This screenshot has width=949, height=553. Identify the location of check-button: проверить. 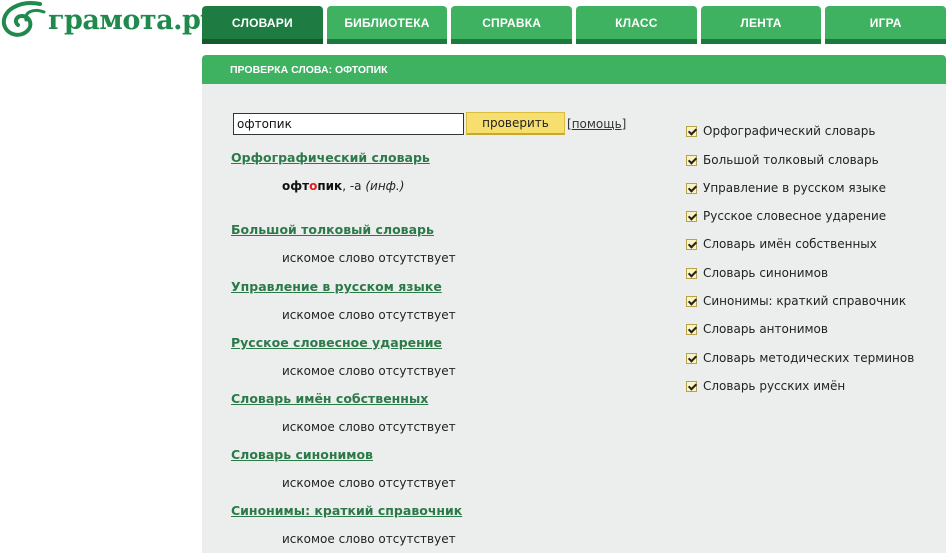
(515, 123).